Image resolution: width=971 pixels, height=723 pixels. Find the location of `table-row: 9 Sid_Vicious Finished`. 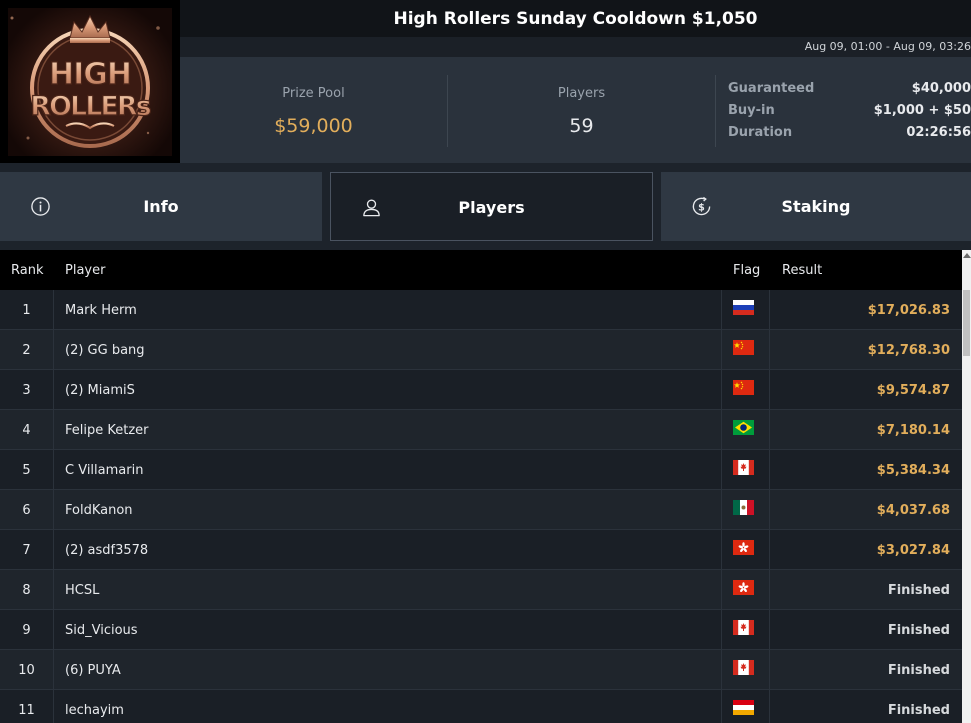

table-row: 9 Sid_Vicious Finished is located at coordinates (481, 630).